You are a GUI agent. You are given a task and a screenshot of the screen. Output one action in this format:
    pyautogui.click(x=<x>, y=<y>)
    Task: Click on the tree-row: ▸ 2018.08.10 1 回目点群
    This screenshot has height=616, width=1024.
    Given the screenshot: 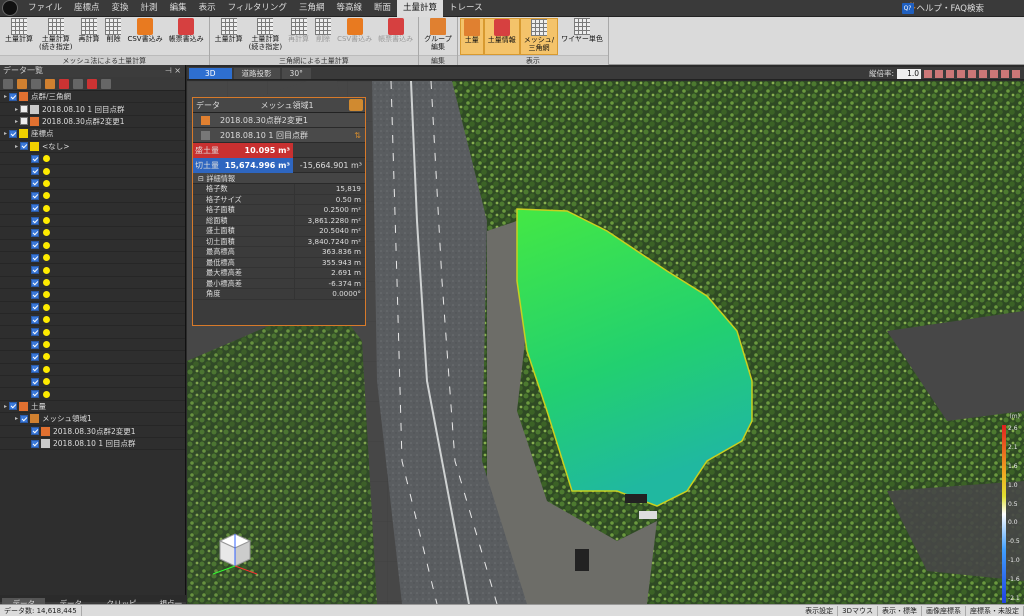 What is the action you would take?
    pyautogui.click(x=92, y=109)
    